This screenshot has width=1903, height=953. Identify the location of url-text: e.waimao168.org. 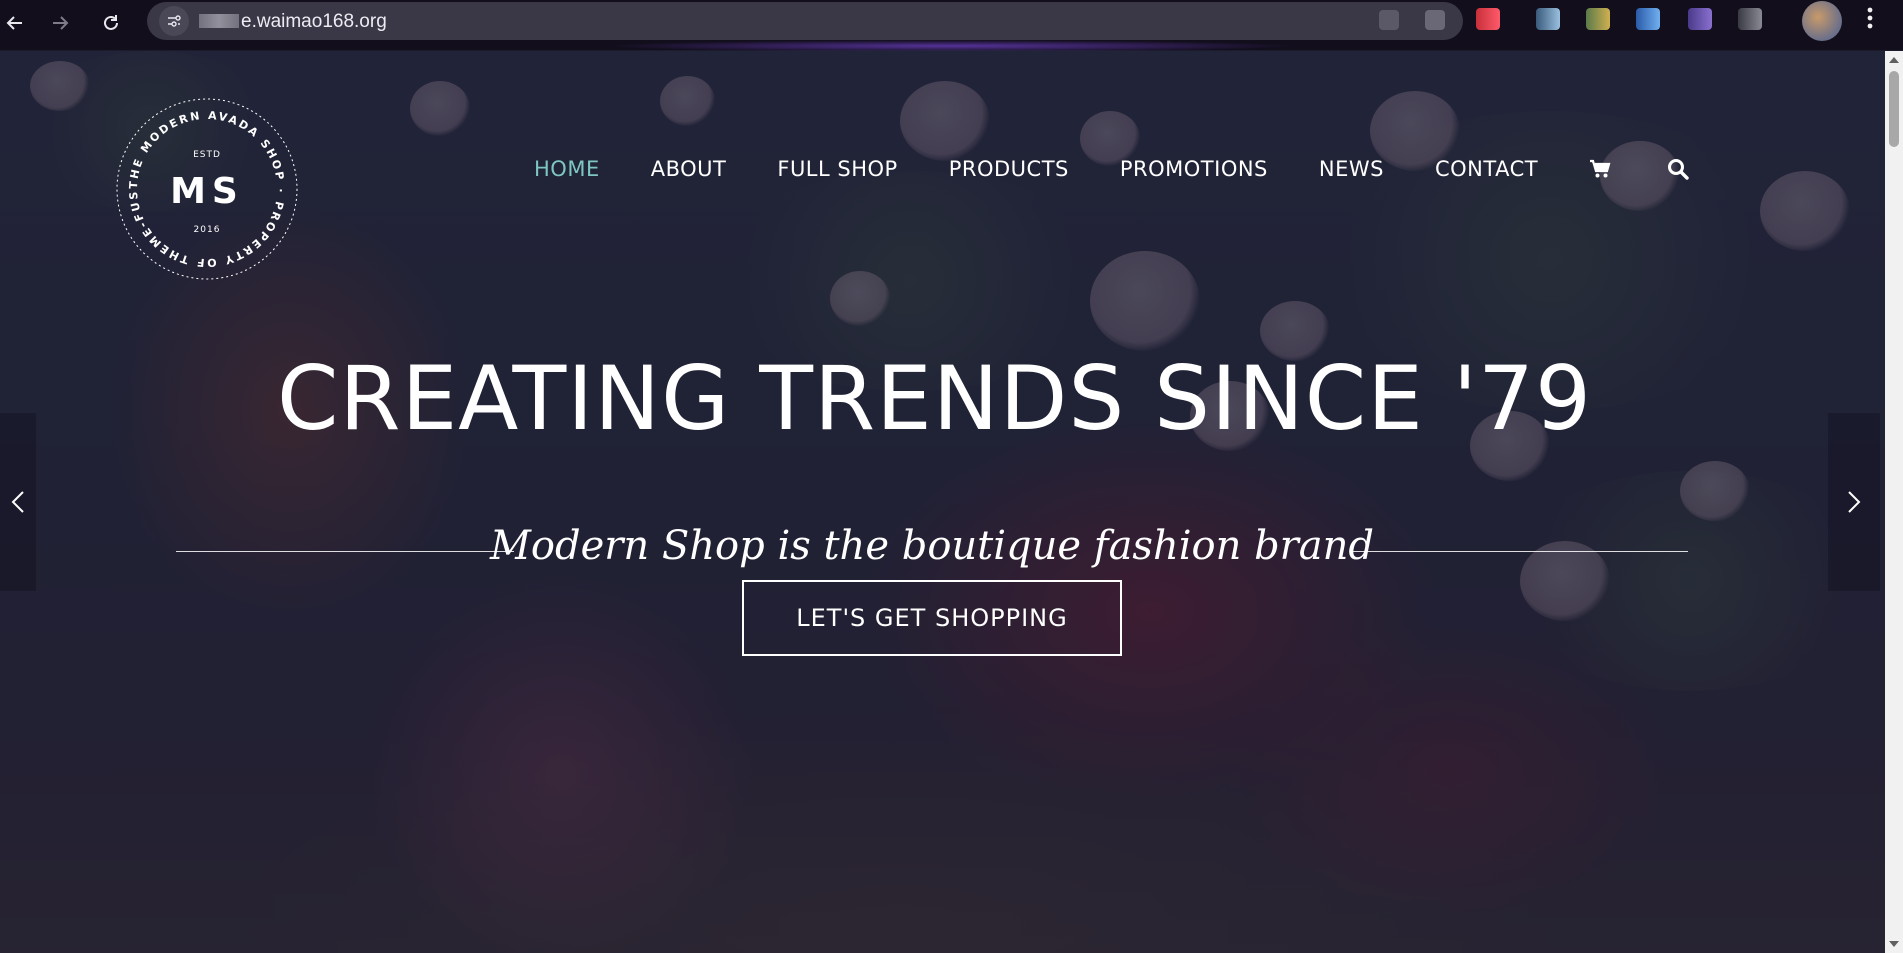
(293, 22).